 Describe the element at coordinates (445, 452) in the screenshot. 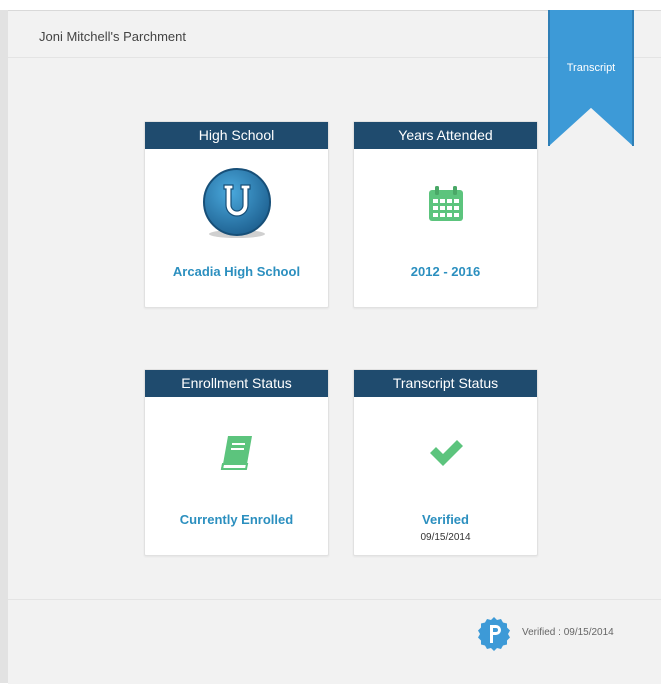

I see `checkmark-icon` at that location.